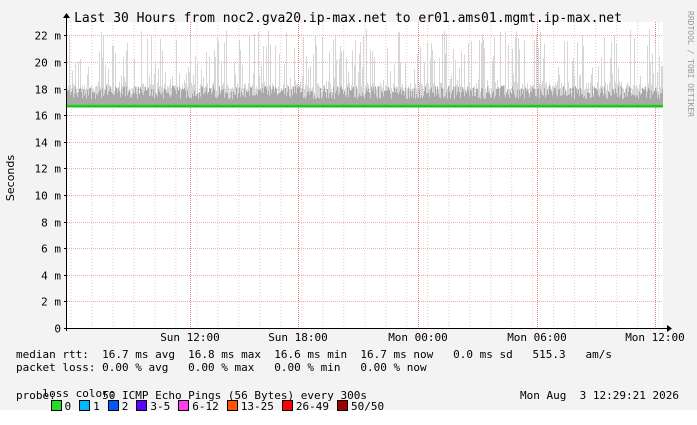 The height and width of the screenshot is (425, 697). Describe the element at coordinates (599, 395) in the screenshot. I see `graph-timestamp: Mon Aug 3 12:29:21 2026` at that location.